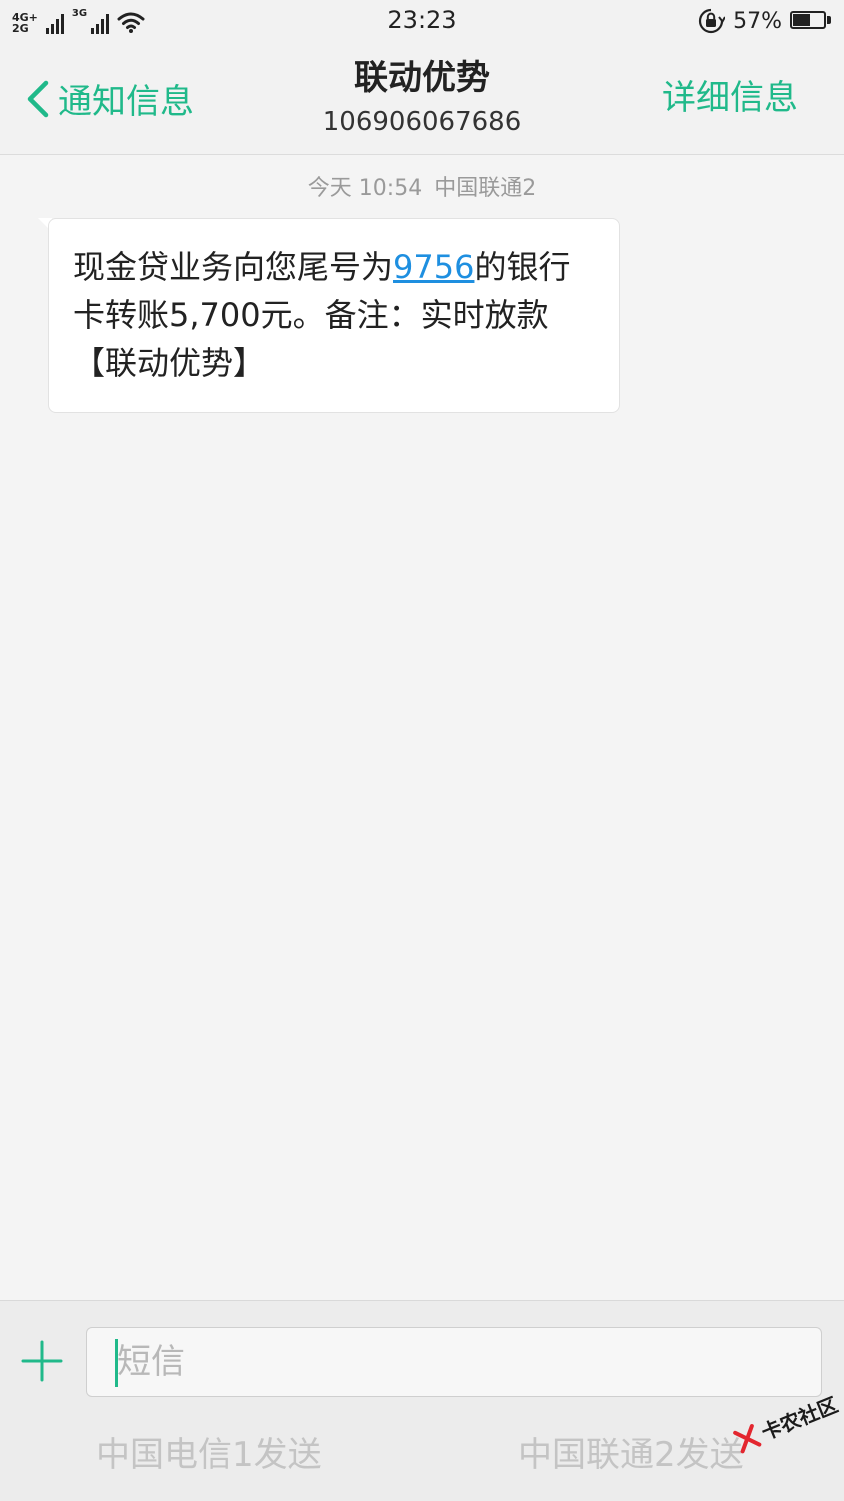  I want to click on back-button: 通知信息, so click(109, 98).